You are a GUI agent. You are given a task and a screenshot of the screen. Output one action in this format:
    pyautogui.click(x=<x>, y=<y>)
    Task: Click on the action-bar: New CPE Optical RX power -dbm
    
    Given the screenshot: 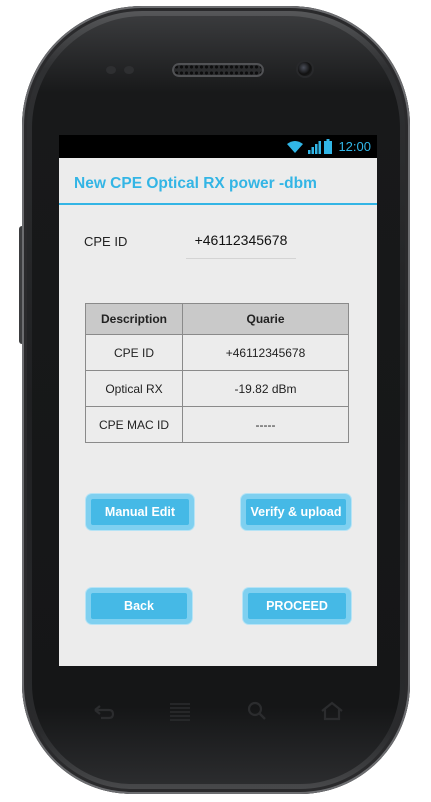 What is the action you would take?
    pyautogui.click(x=218, y=181)
    